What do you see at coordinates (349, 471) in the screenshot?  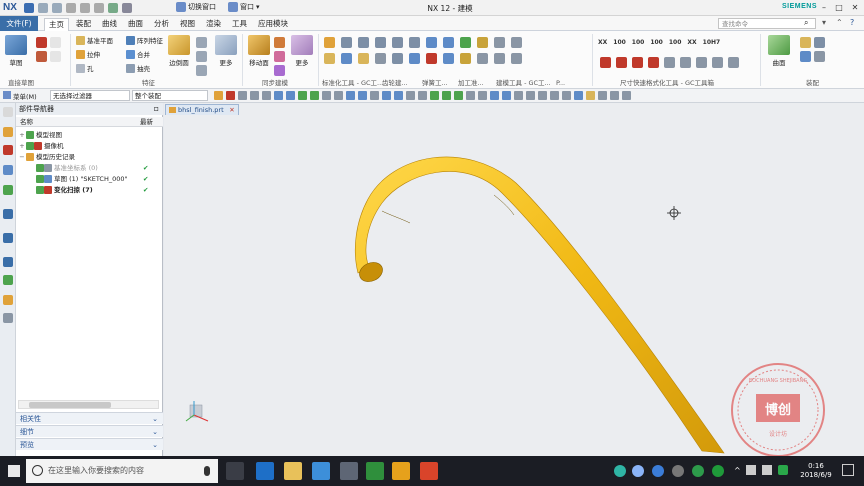 I see `mail-icon` at bounding box center [349, 471].